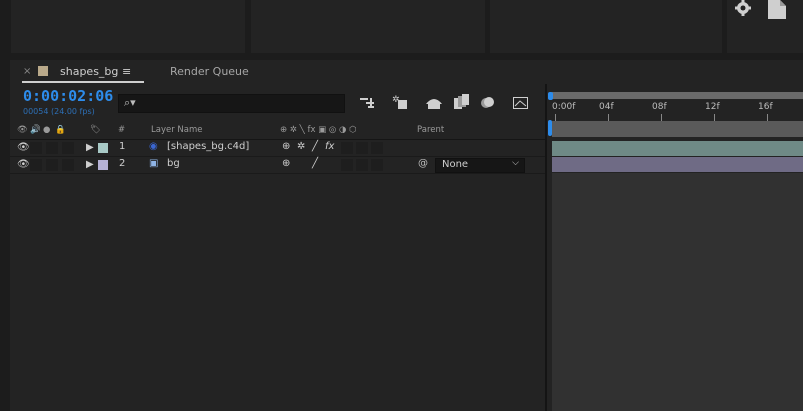 This screenshot has width=803, height=411. What do you see at coordinates (173, 163) in the screenshot?
I see `layer-name: bg` at bounding box center [173, 163].